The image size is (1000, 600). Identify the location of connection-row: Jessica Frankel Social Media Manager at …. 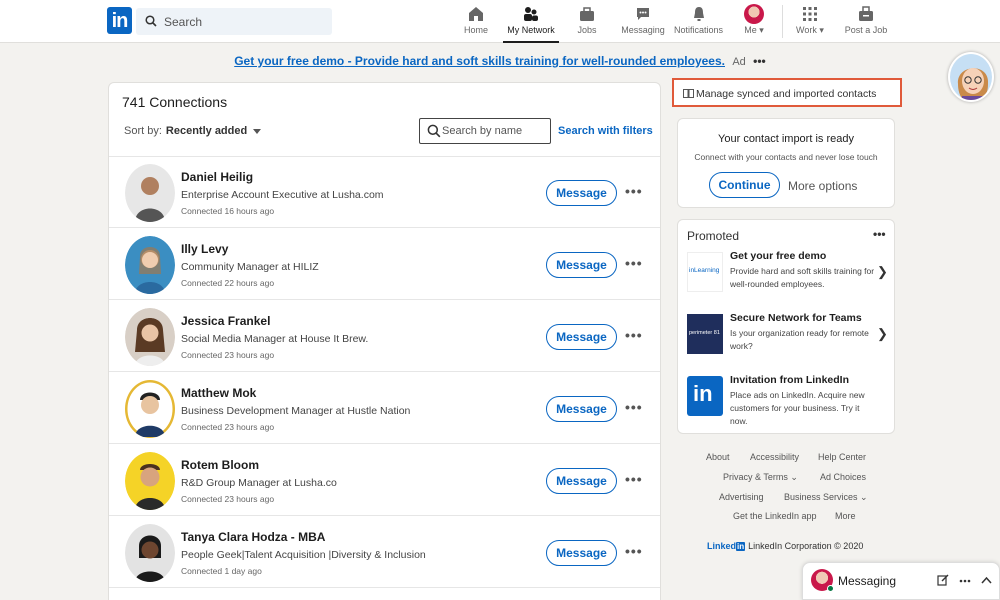
(384, 336).